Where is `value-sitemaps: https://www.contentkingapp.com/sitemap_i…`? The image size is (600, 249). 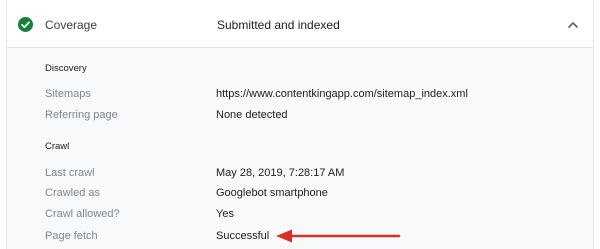
value-sitemaps: https://www.contentkingapp.com/sitemap_i… is located at coordinates (342, 94).